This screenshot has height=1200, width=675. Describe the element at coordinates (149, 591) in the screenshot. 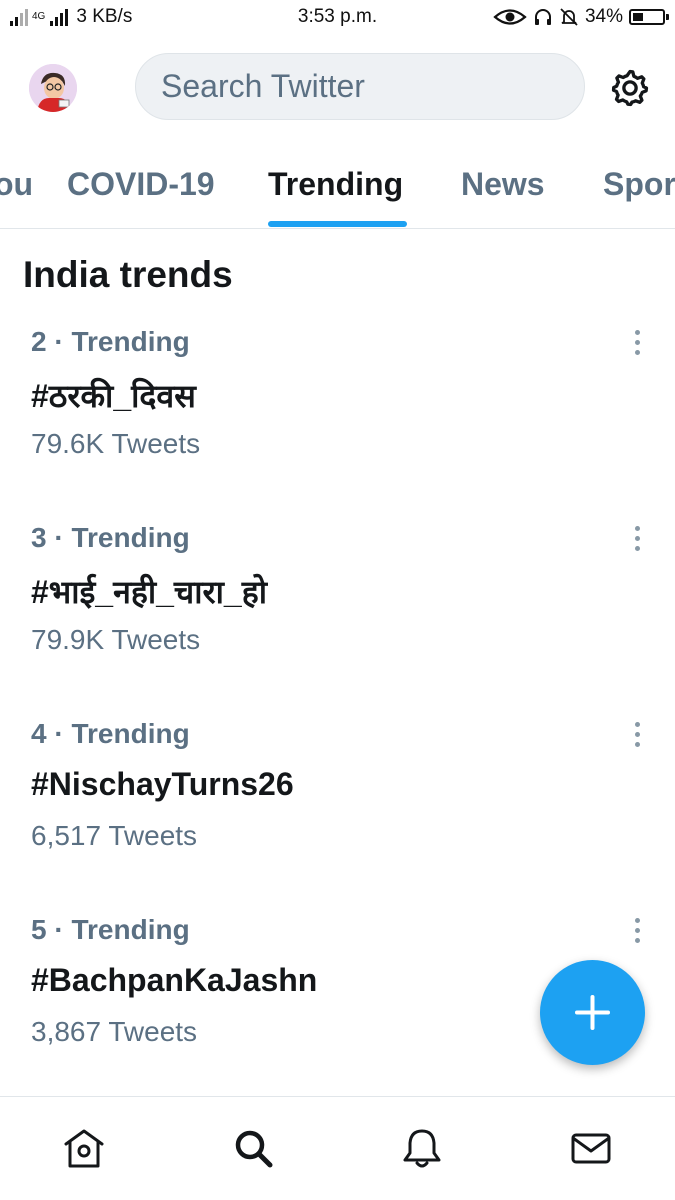

I see `trend-hashtag: #भाई_नही_चारा_हो` at that location.